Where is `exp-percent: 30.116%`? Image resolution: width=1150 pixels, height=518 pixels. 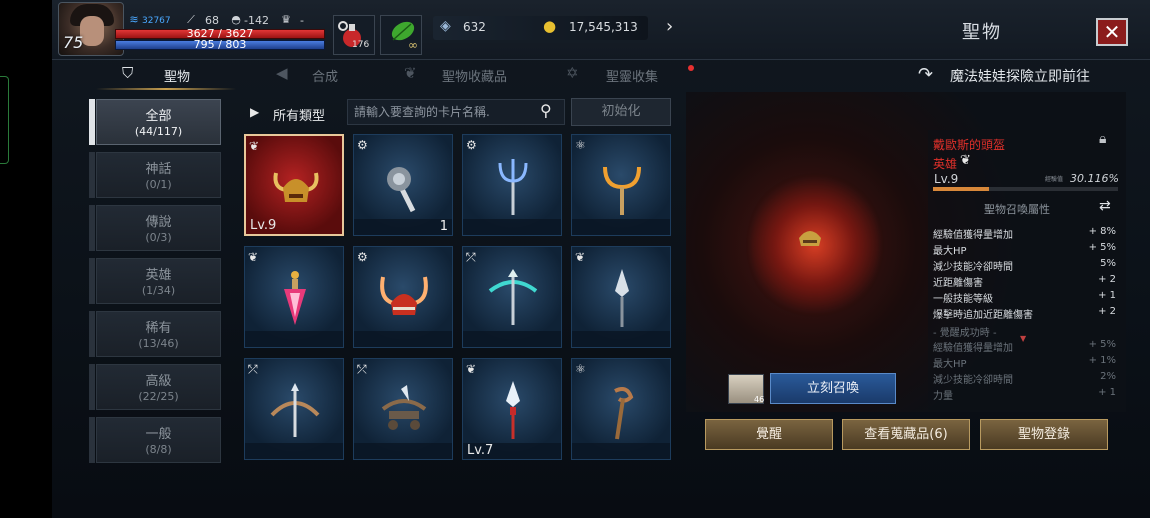
exp-percent: 30.116% is located at coordinates (1094, 178).